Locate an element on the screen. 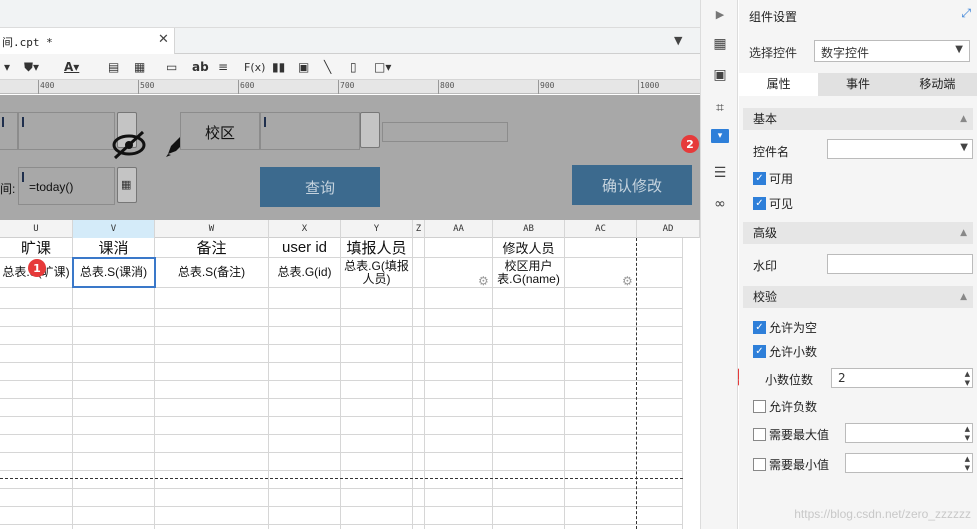 The height and width of the screenshot is (529, 977). min-value-stepper: ▲ ▼ is located at coordinates (909, 463).